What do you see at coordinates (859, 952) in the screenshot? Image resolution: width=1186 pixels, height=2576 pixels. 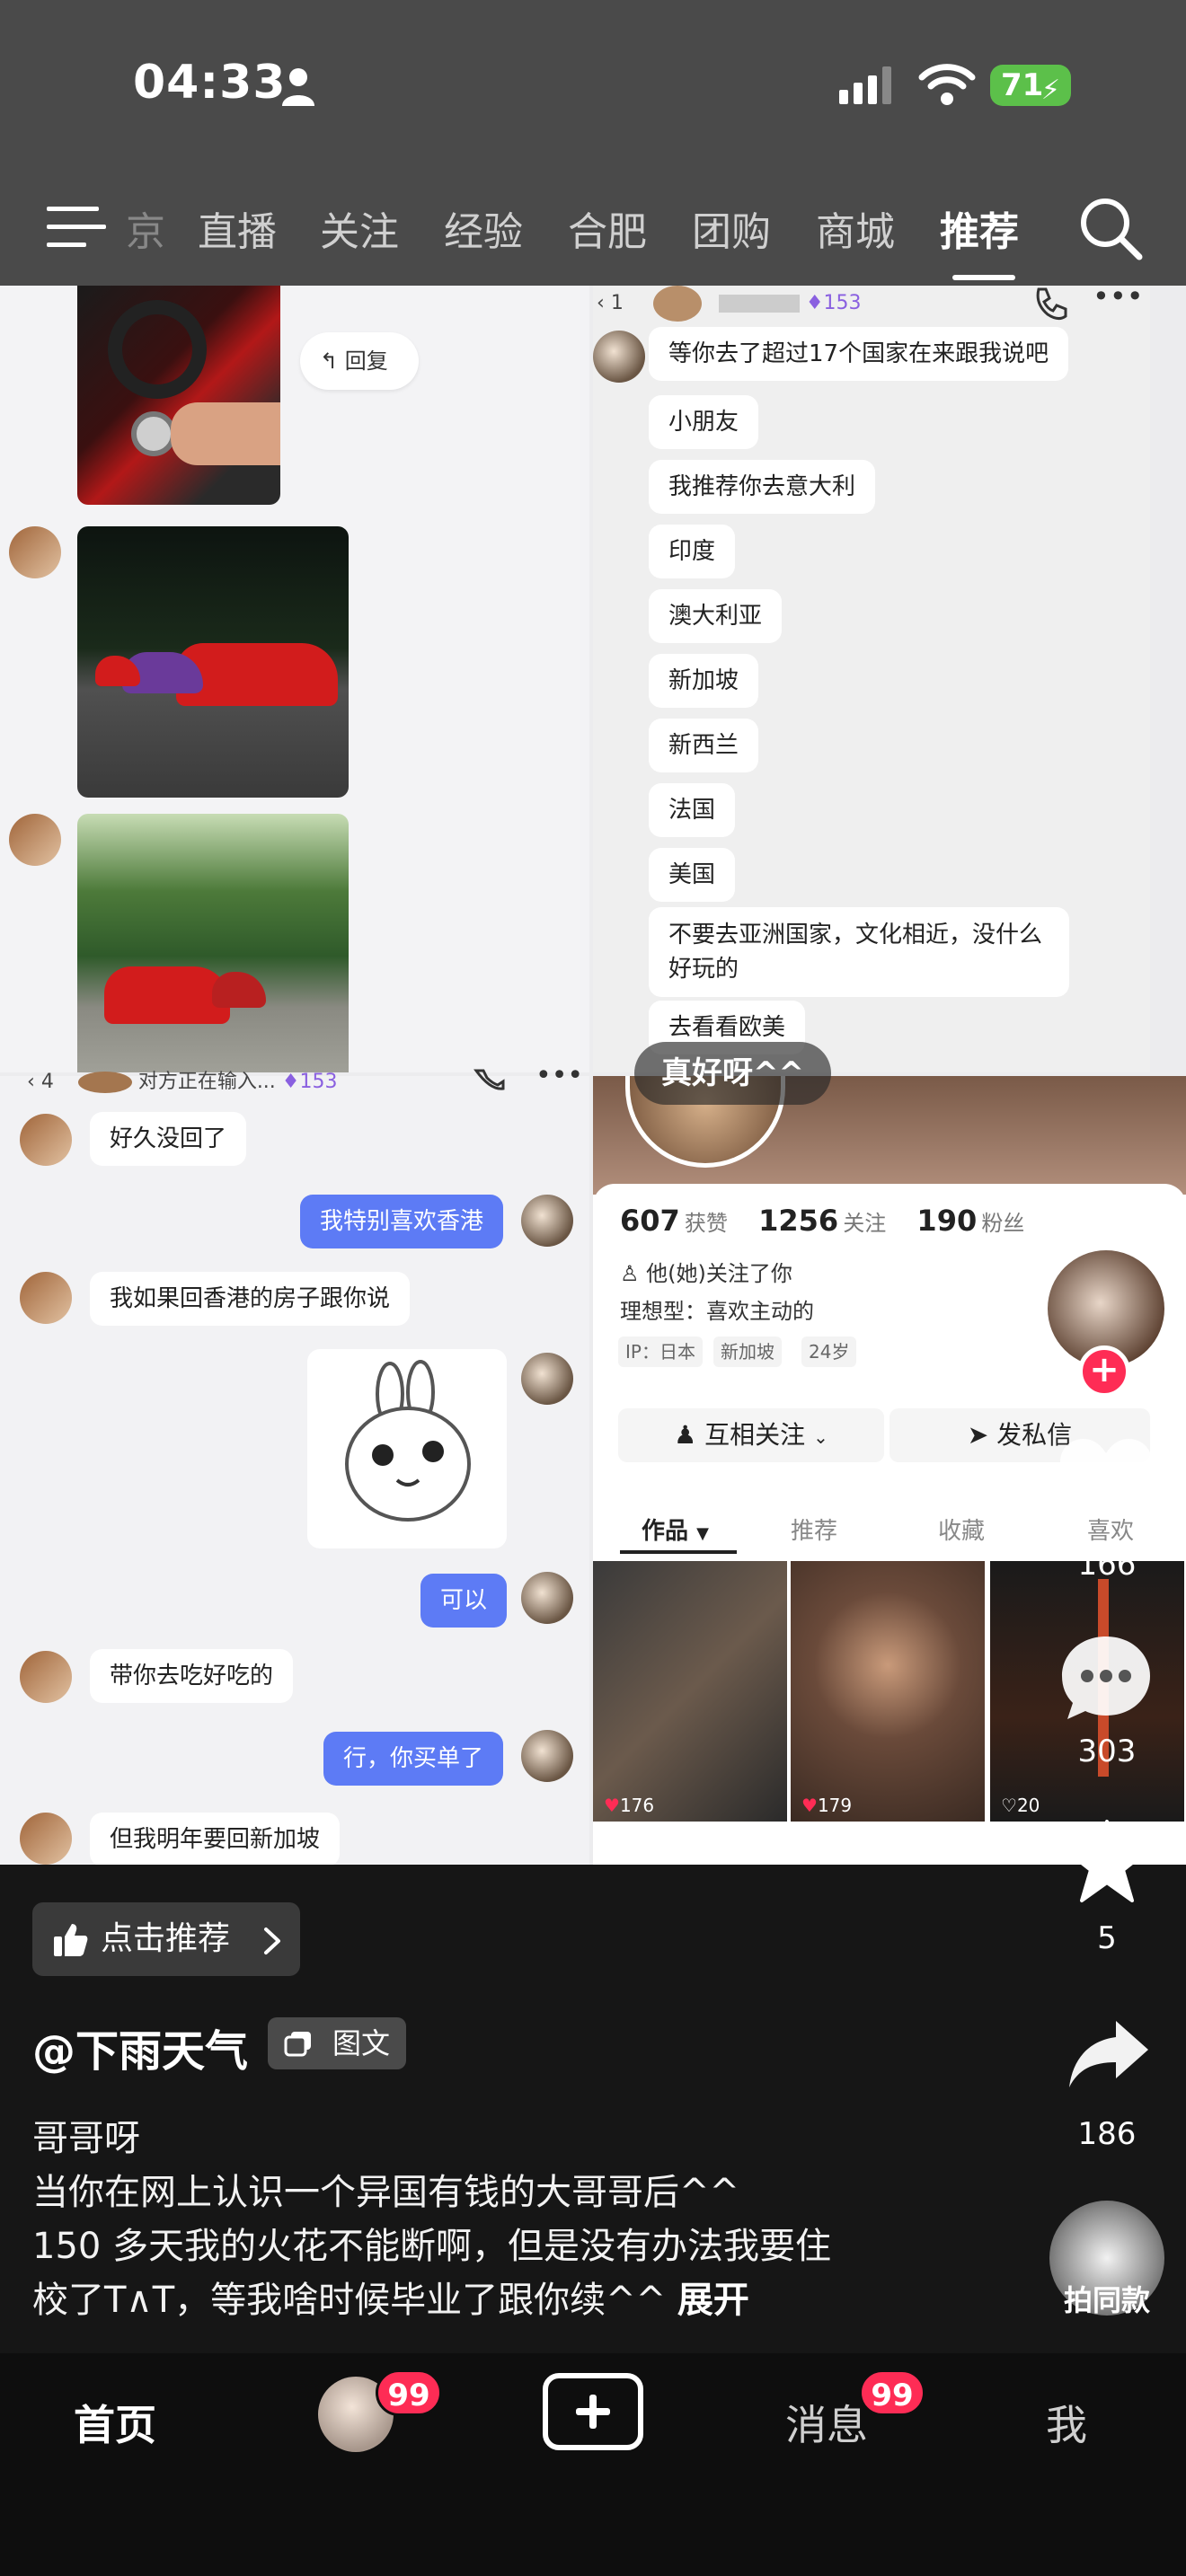 I see `chat-message: 不要去亚洲国家，文化相近，没什么好玩的` at bounding box center [859, 952].